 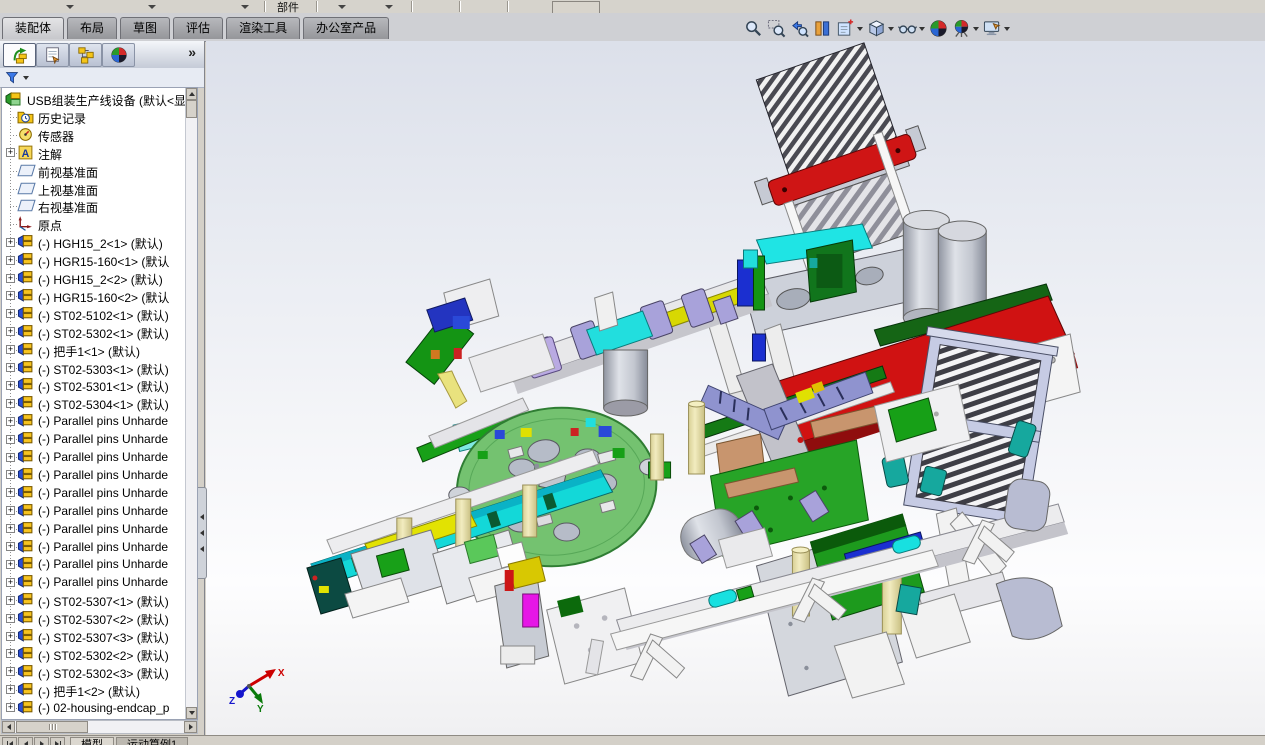 What do you see at coordinates (965, 28) in the screenshot?
I see `apply-scene-button` at bounding box center [965, 28].